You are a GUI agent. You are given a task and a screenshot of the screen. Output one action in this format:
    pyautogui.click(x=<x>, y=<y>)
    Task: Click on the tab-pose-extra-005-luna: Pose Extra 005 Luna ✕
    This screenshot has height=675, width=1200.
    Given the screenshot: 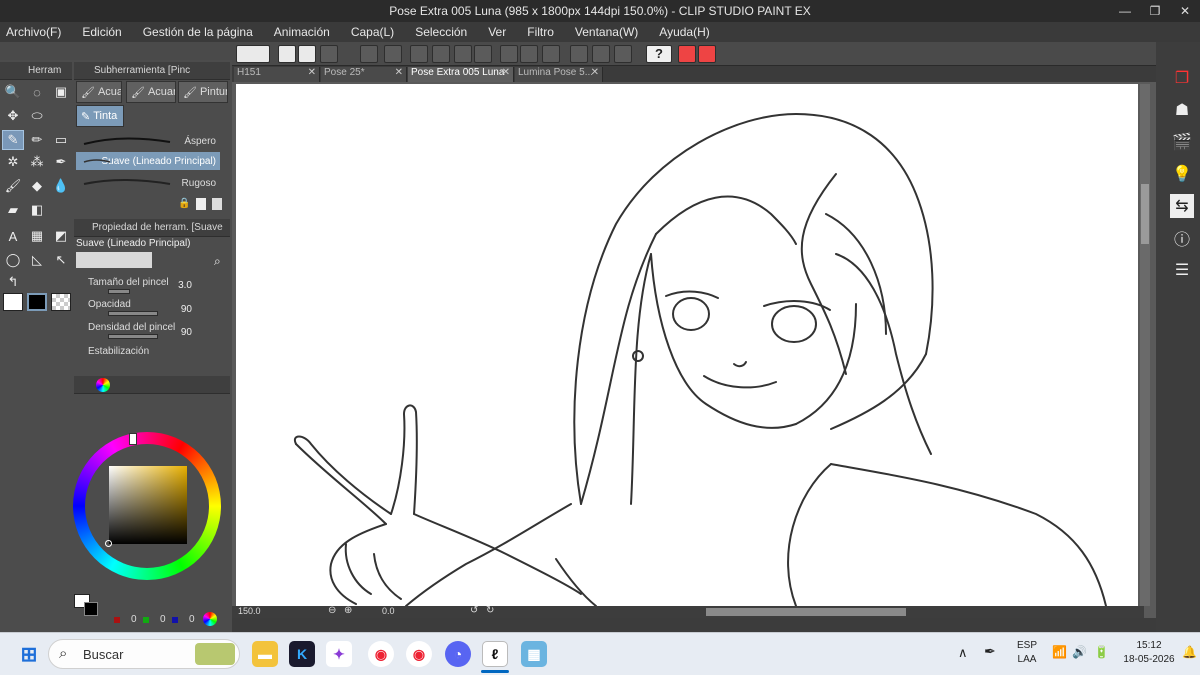 What is the action you would take?
    pyautogui.click(x=461, y=74)
    